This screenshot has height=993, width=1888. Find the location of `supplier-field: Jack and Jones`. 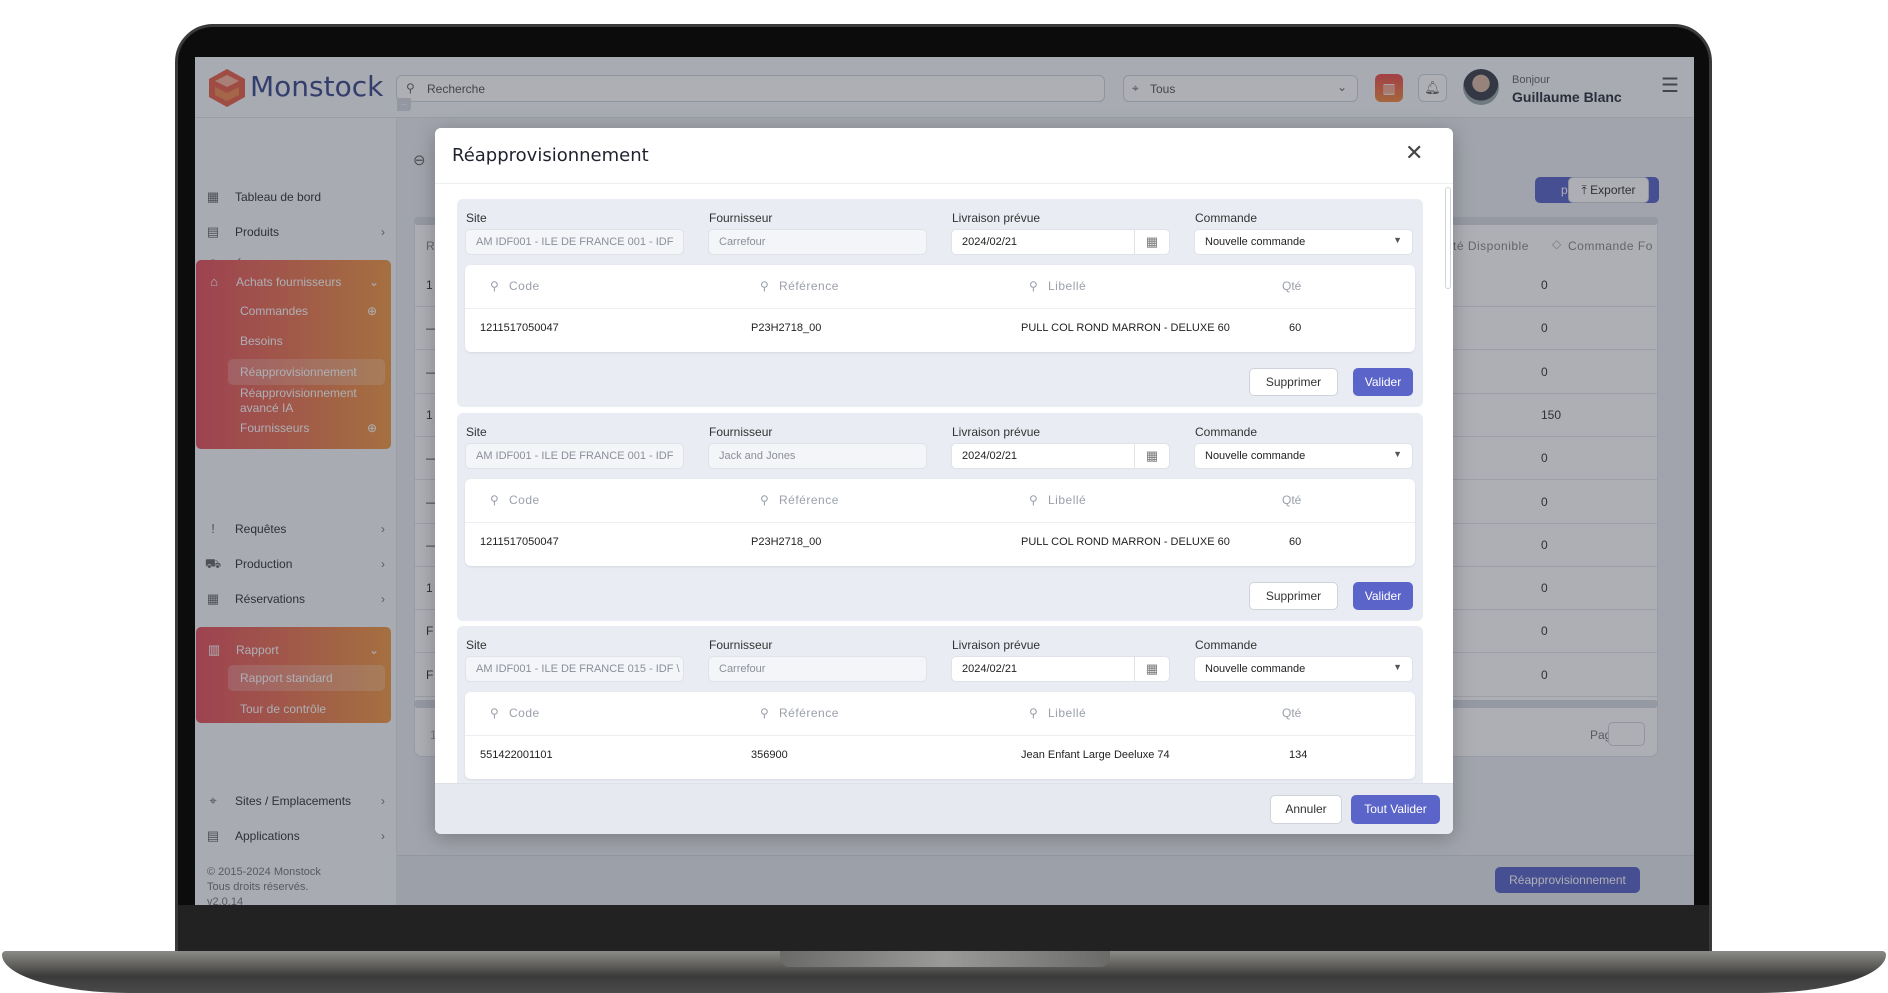

supplier-field: Jack and Jones is located at coordinates (817, 456).